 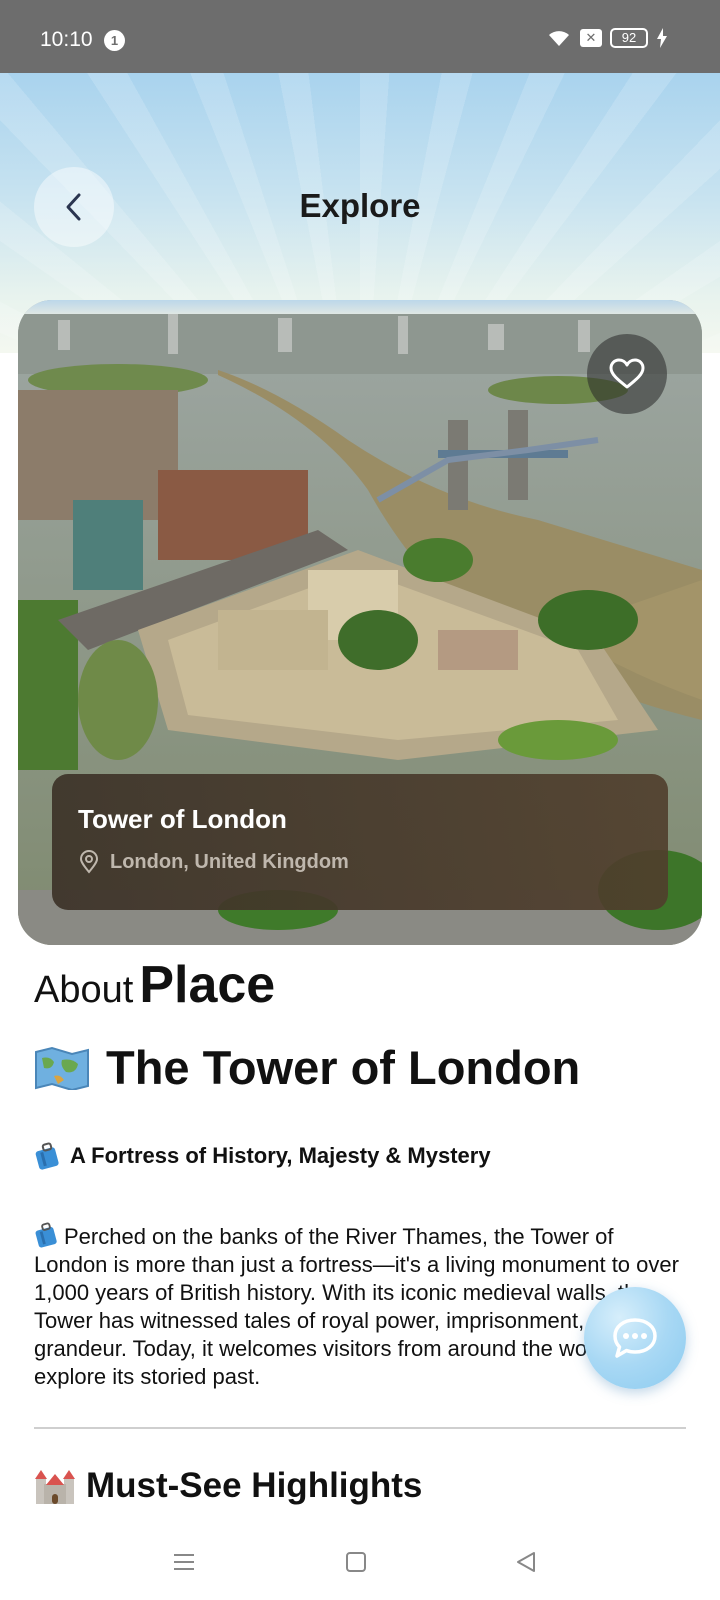 I want to click on chat-button, so click(x=635, y=1338).